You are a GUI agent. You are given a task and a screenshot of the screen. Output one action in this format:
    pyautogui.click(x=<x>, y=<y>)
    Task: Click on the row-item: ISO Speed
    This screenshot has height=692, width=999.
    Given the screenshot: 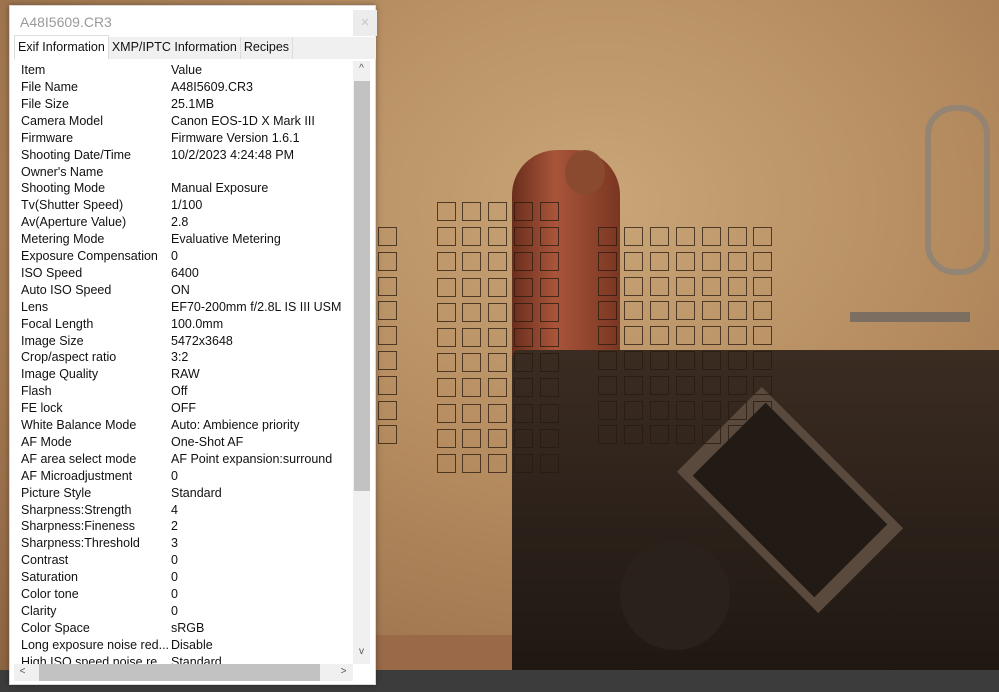 What is the action you would take?
    pyautogui.click(x=52, y=272)
    